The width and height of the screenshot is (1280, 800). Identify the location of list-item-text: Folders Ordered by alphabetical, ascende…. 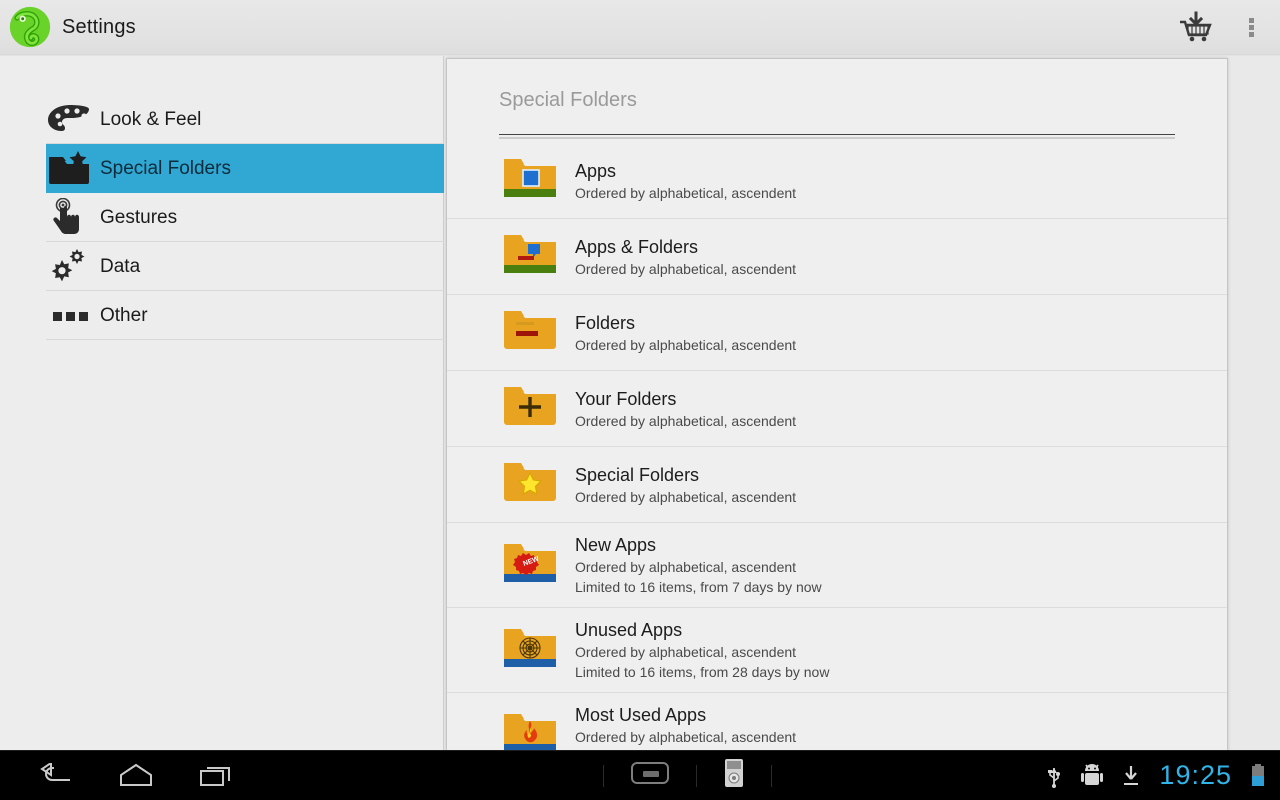
(901, 333).